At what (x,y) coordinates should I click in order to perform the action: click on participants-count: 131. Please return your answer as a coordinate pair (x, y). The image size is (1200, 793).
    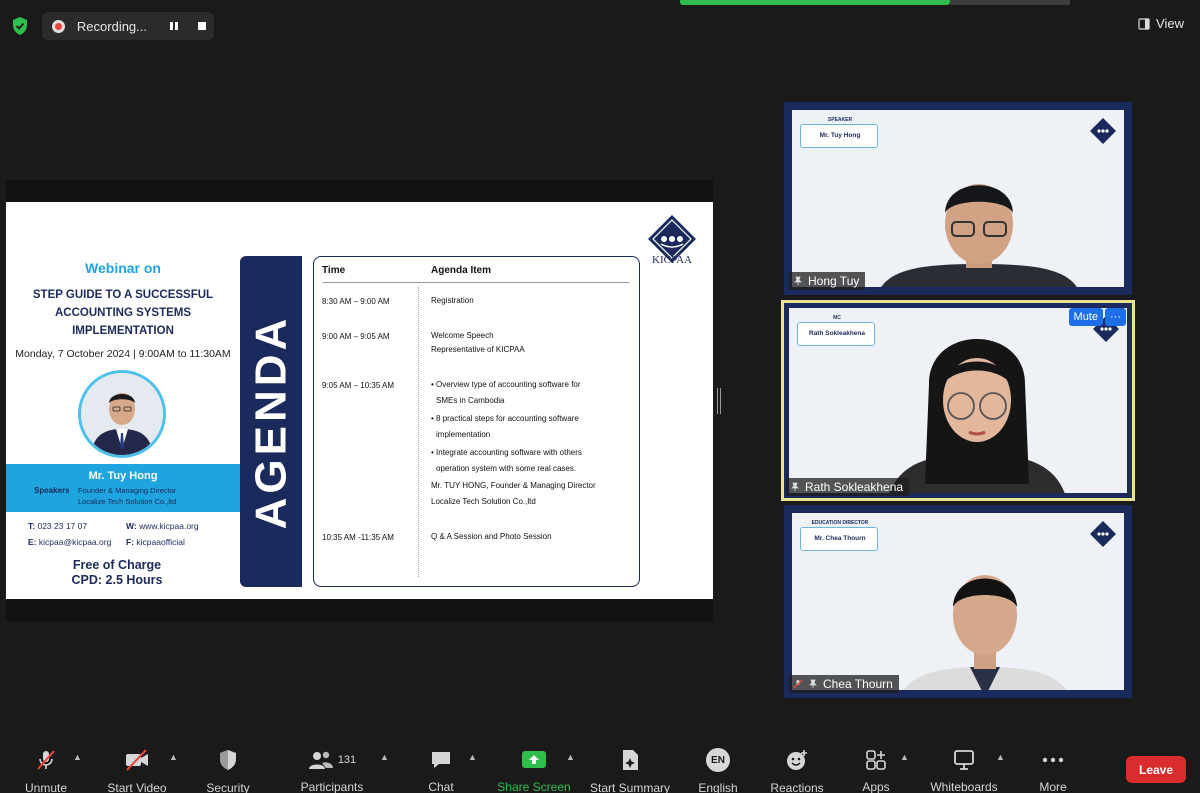
    Looking at the image, I should click on (347, 759).